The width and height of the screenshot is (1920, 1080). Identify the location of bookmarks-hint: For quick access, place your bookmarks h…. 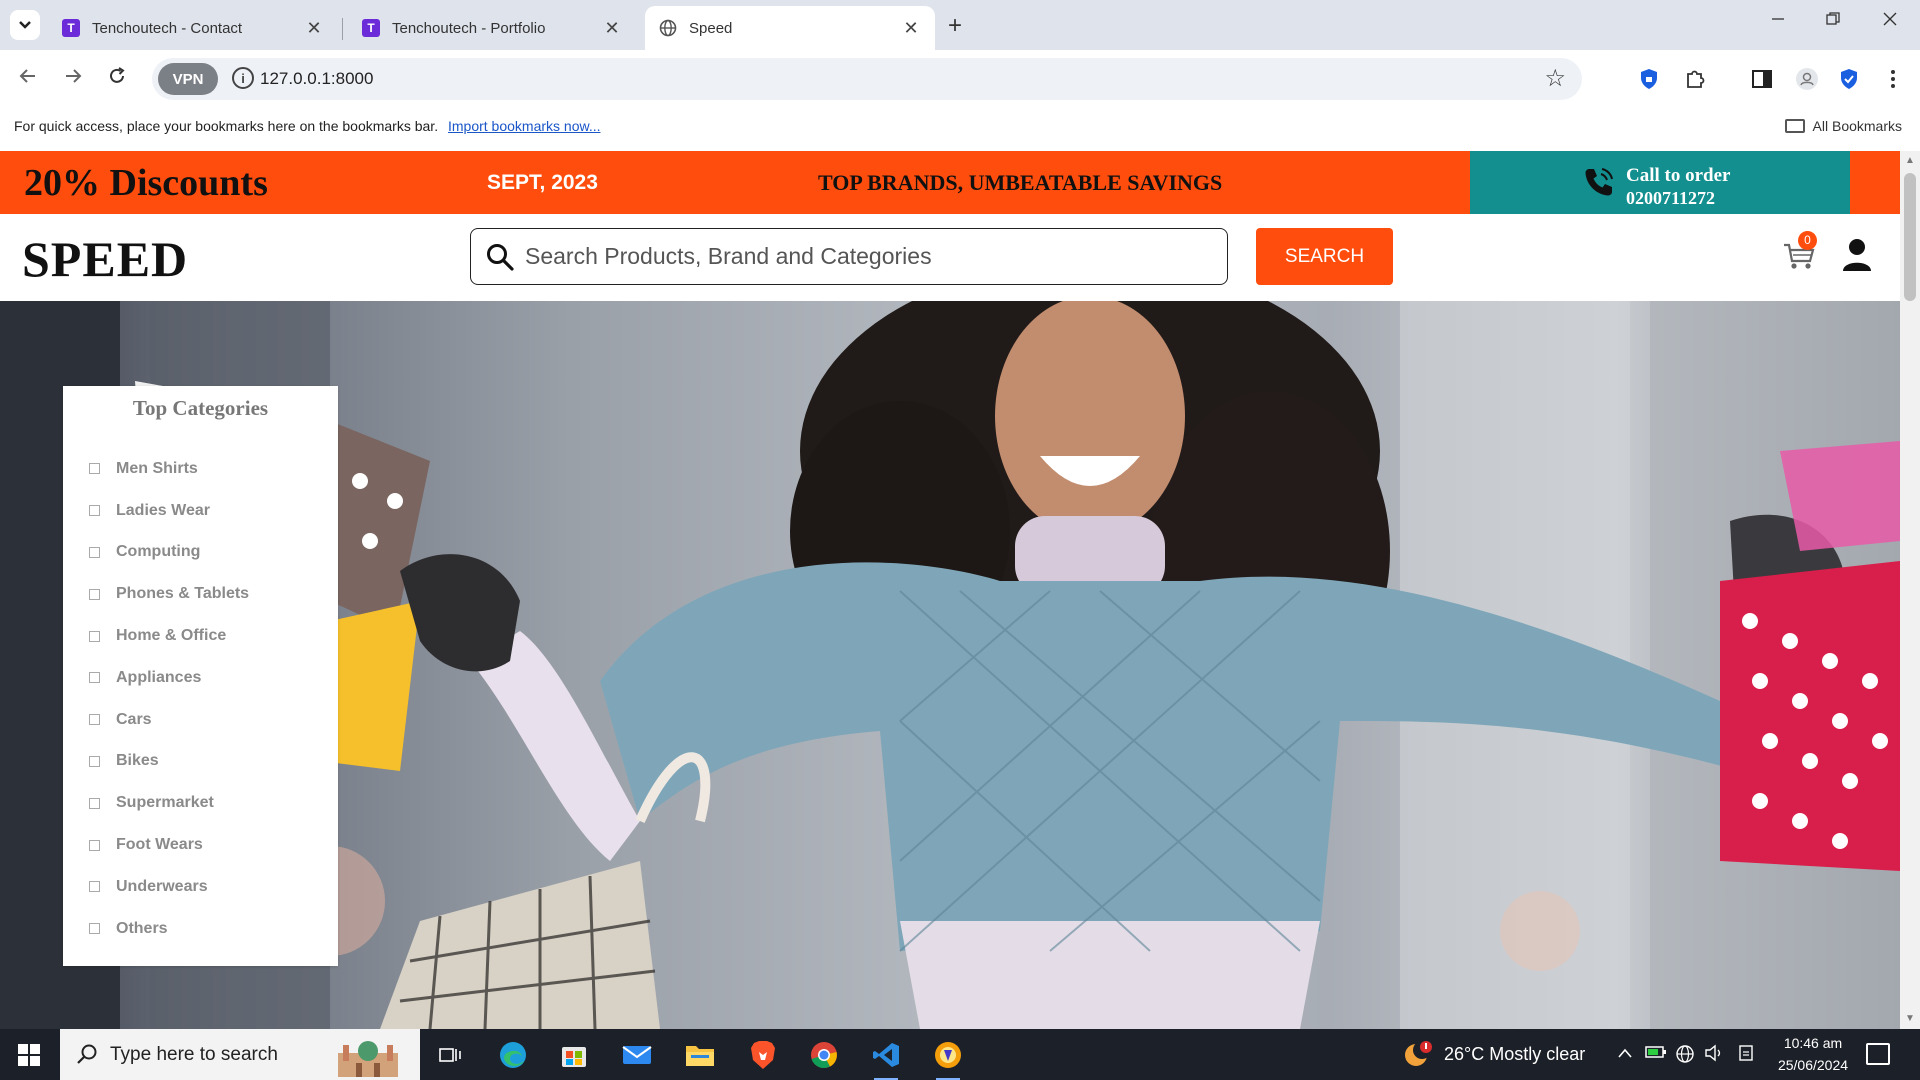
(307, 126).